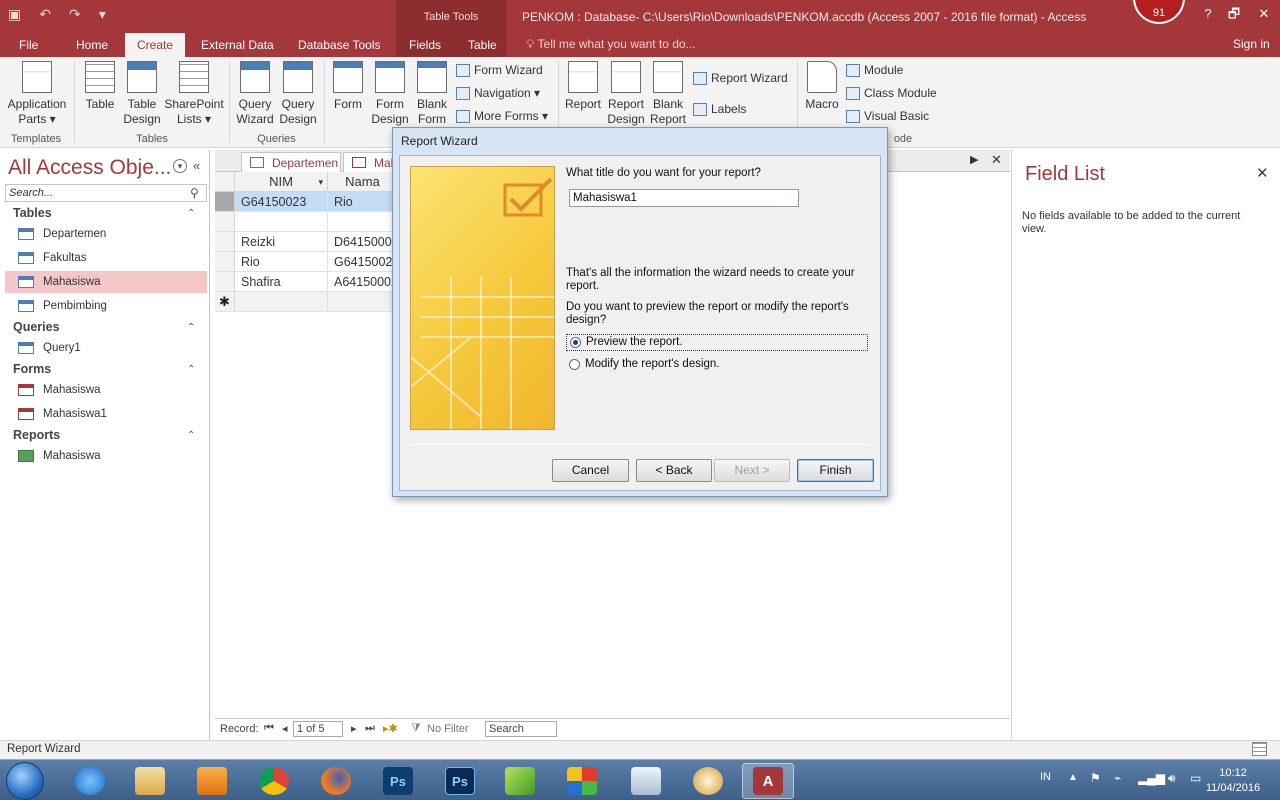 The height and width of the screenshot is (800, 1280). I want to click on more-forms-button: More Forms ▾, so click(502, 116).